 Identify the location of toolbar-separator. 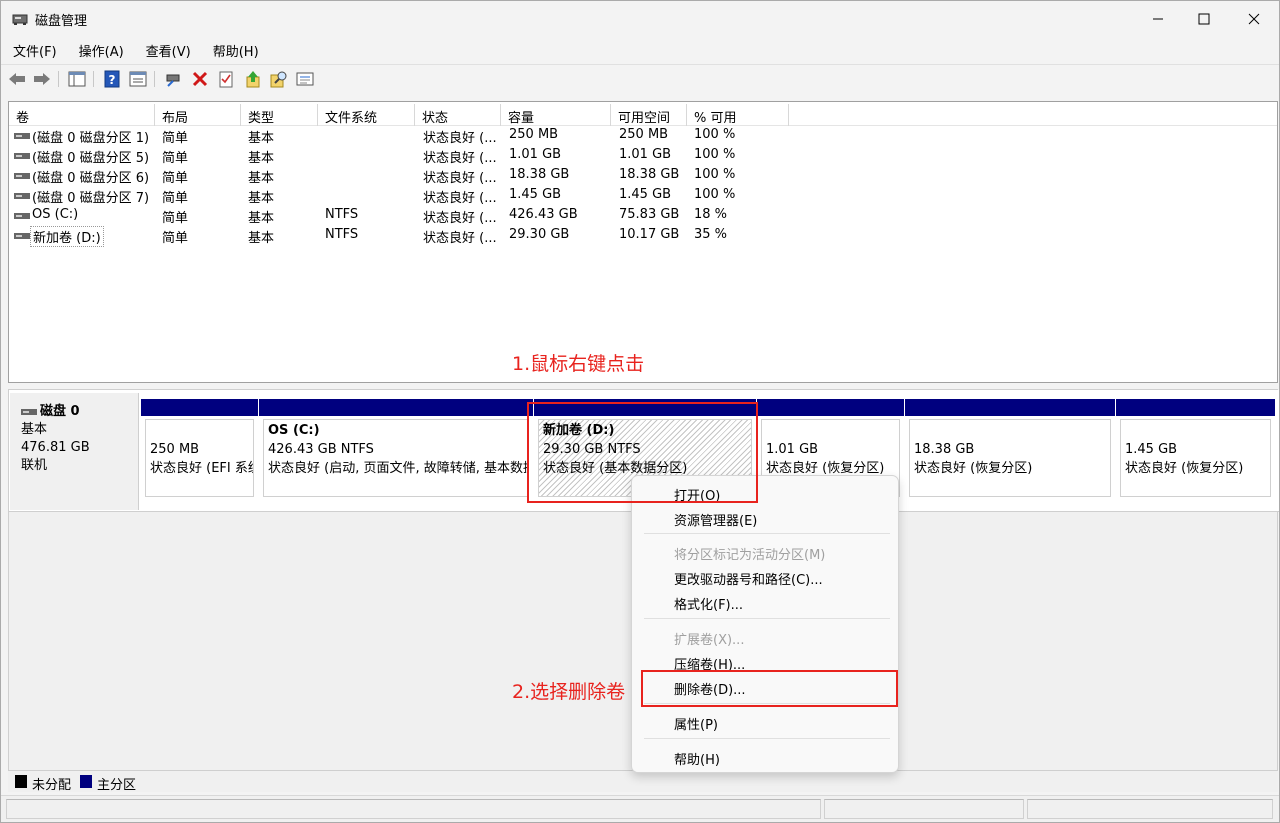
(154, 79).